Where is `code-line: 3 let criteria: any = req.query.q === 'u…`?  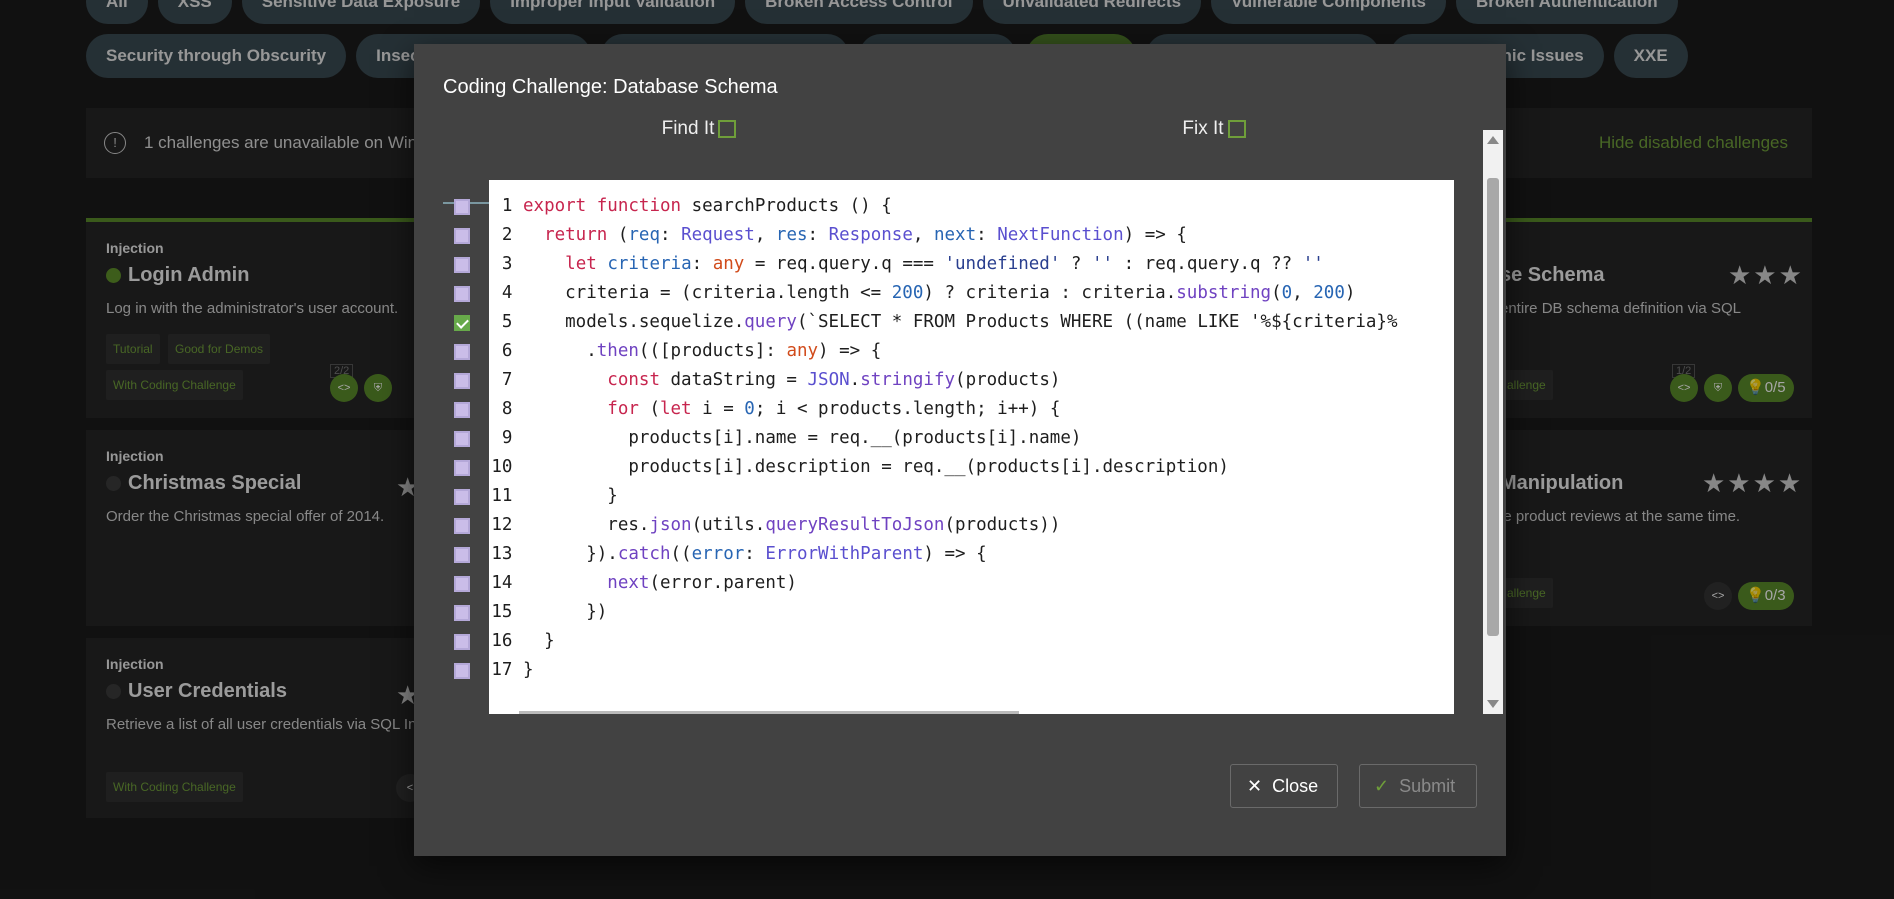 code-line: 3 let criteria: any = req.query.q === 'u… is located at coordinates (906, 264).